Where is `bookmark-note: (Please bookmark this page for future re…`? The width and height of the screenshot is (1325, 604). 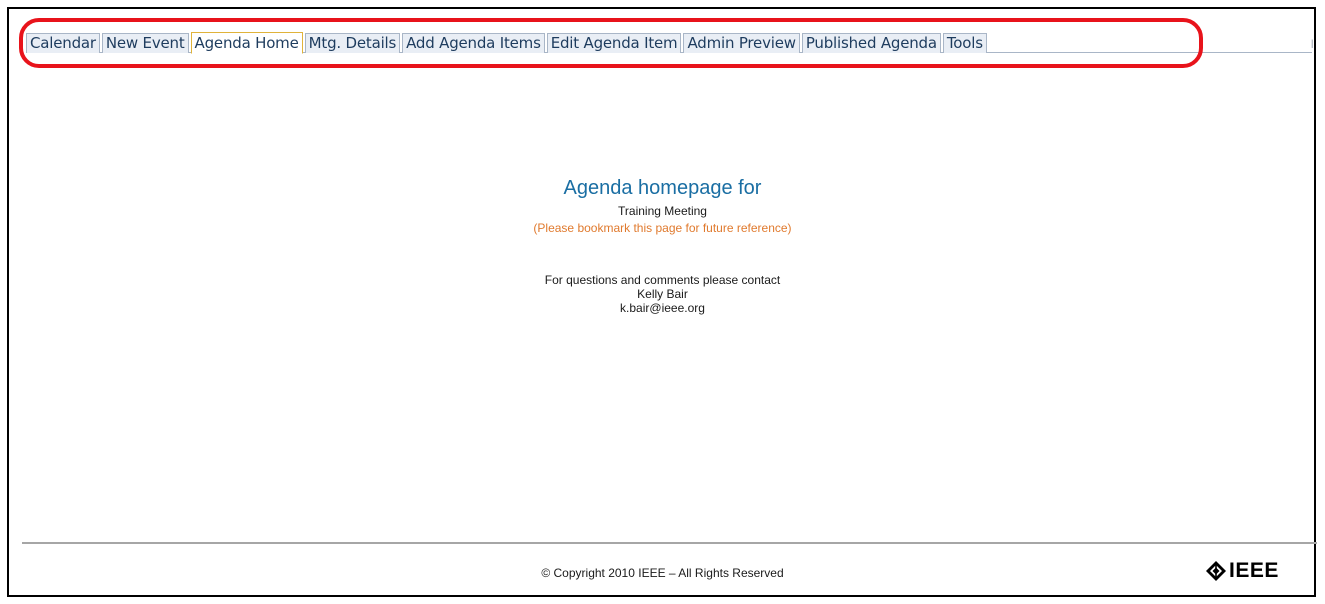 bookmark-note: (Please bookmark this page for future re… is located at coordinates (662, 228).